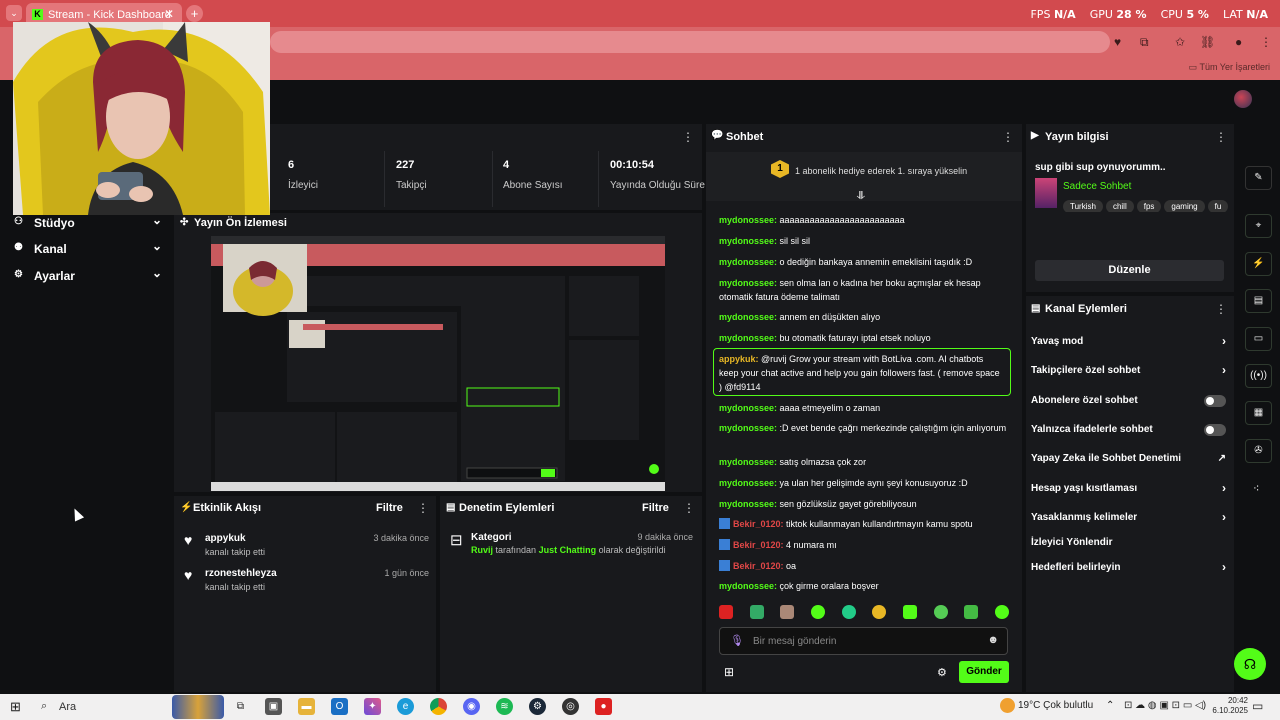  What do you see at coordinates (729, 672) in the screenshot?
I see `gift-icon: ⊞` at bounding box center [729, 672].